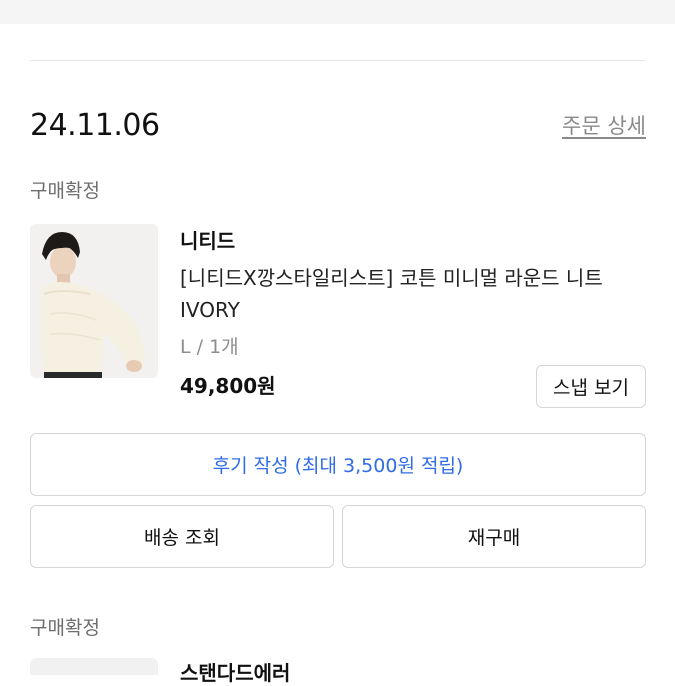 The width and height of the screenshot is (675, 686). I want to click on product-brand: 니티드, so click(207, 241).